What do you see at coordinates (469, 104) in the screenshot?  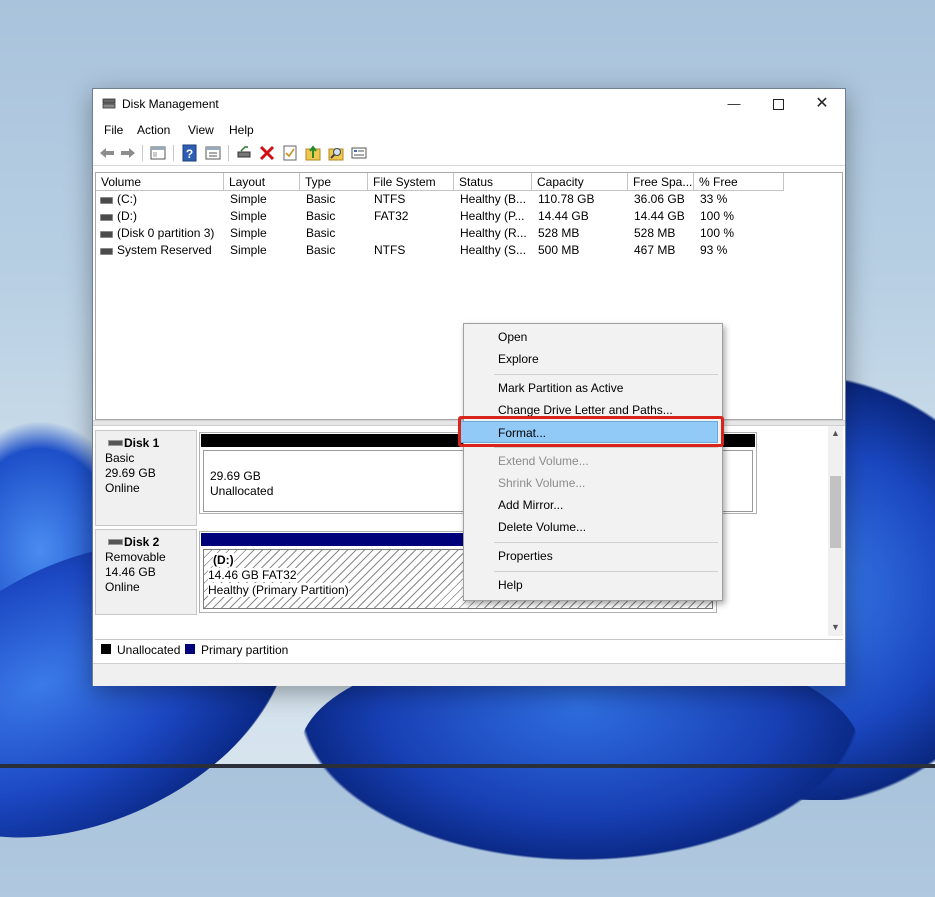 I see `title-bar: Disk Management — ✕` at bounding box center [469, 104].